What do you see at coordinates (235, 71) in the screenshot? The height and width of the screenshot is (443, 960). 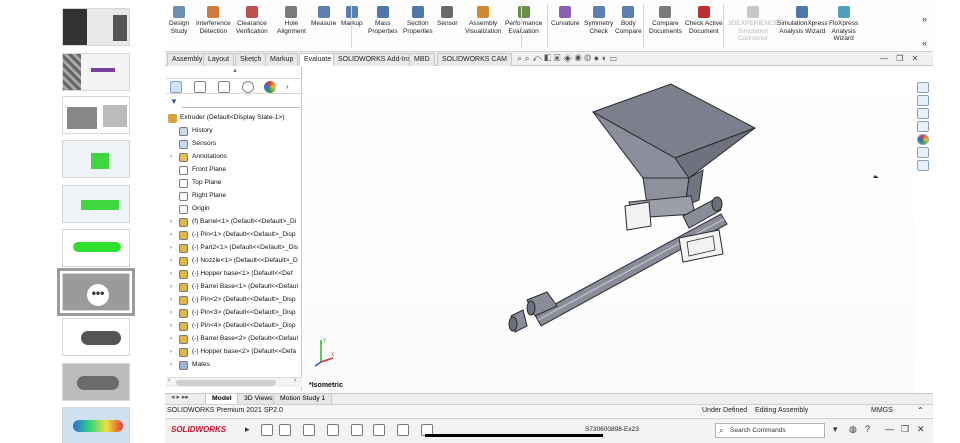 I see `panel-collapse-handle: ▲` at bounding box center [235, 71].